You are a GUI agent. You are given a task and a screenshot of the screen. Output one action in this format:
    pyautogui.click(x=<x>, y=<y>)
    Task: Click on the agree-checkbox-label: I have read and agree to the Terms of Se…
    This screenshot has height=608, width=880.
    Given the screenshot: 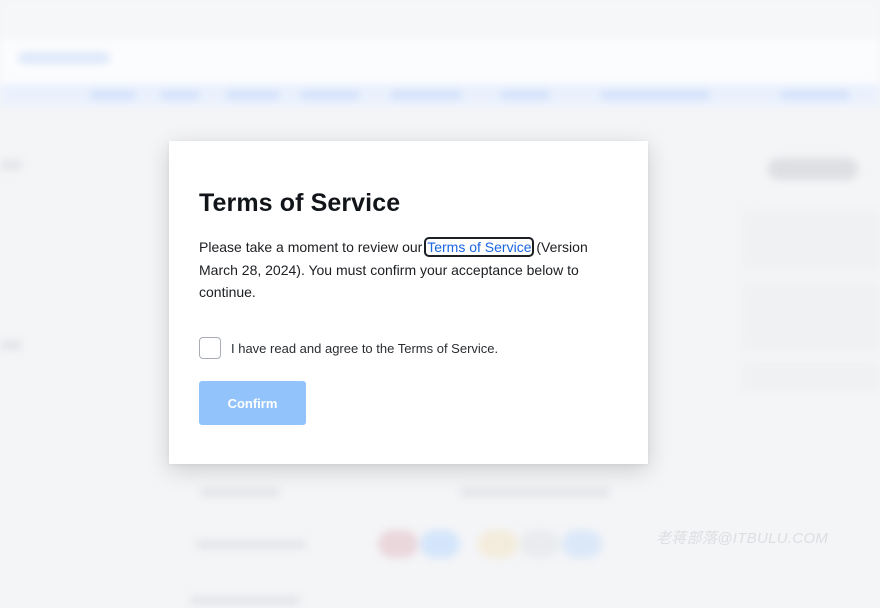 What is the action you would take?
    pyautogui.click(x=364, y=348)
    